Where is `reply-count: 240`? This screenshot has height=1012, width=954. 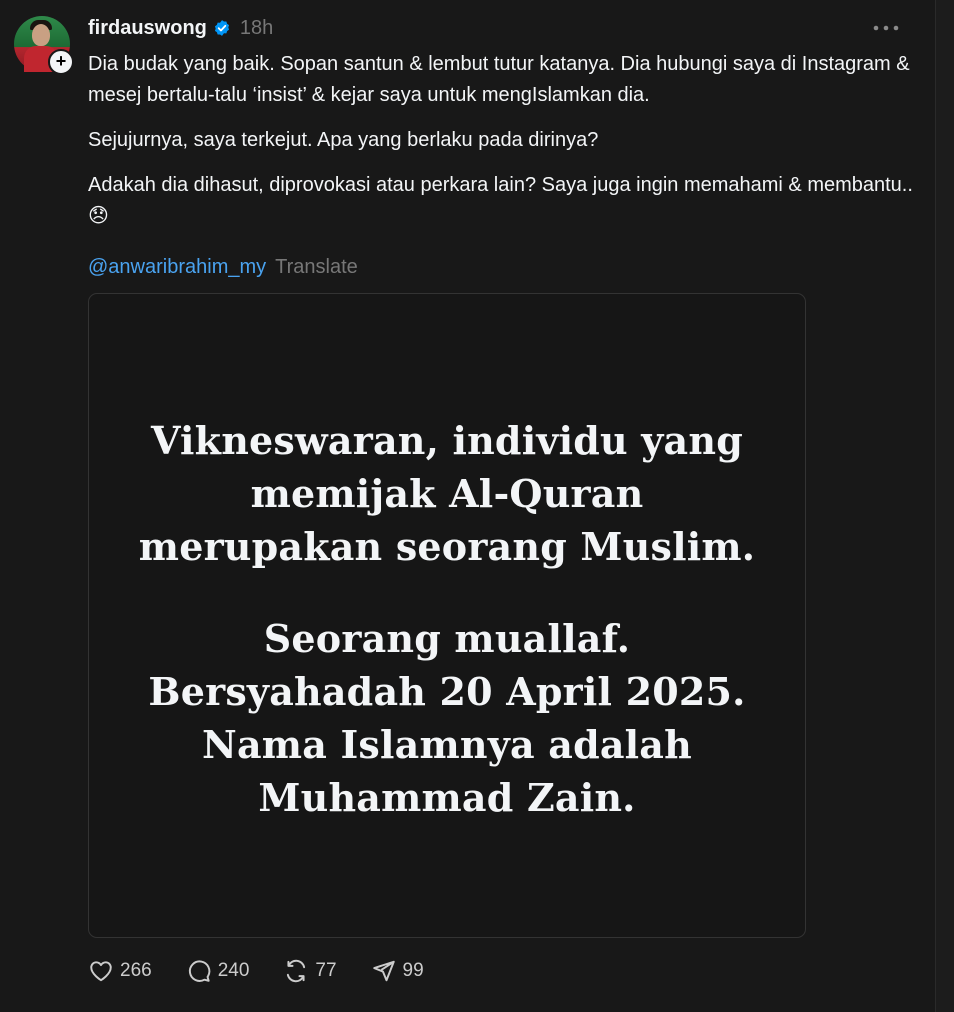 reply-count: 240 is located at coordinates (233, 970).